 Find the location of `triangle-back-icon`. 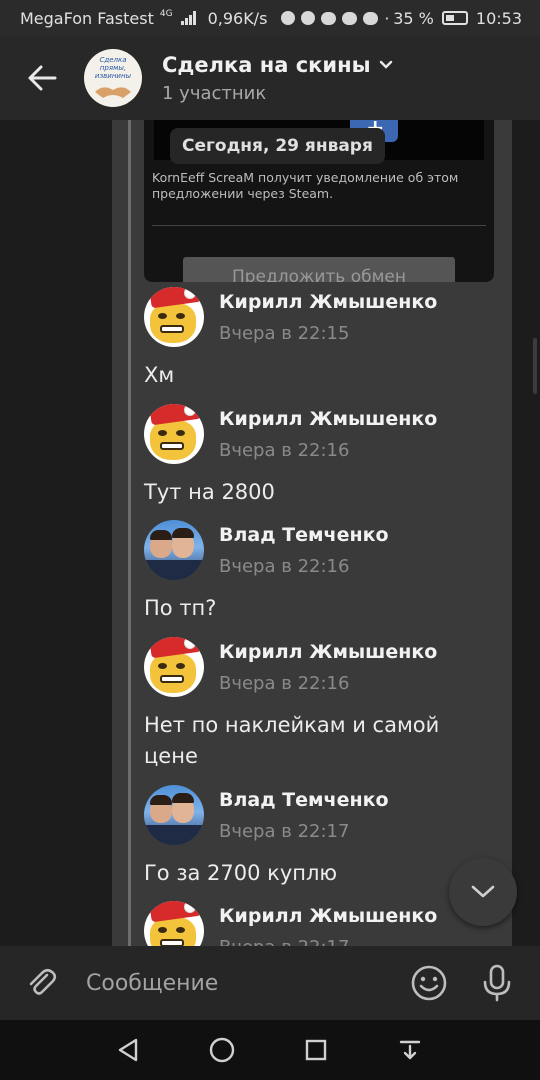

triangle-back-icon is located at coordinates (128, 1050).